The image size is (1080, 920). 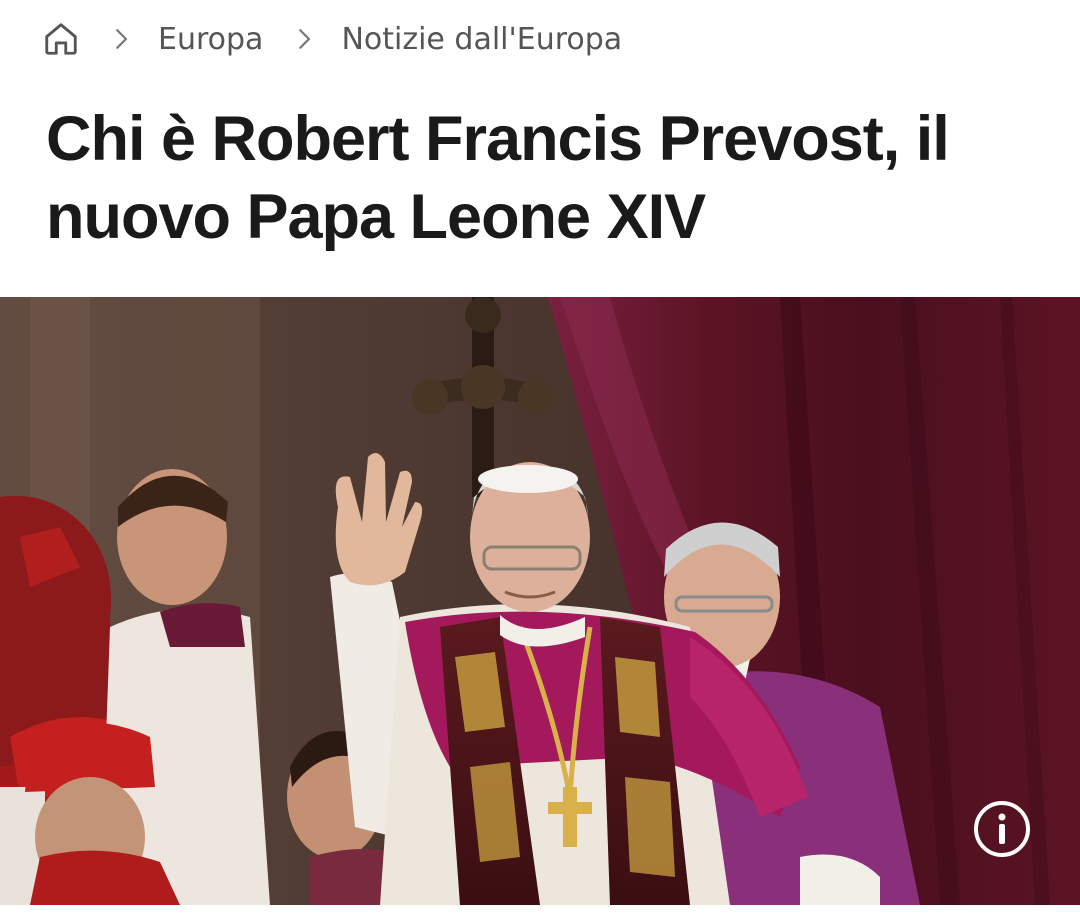 What do you see at coordinates (210, 39) in the screenshot?
I see `breadcrumb-item-europa: Europa` at bounding box center [210, 39].